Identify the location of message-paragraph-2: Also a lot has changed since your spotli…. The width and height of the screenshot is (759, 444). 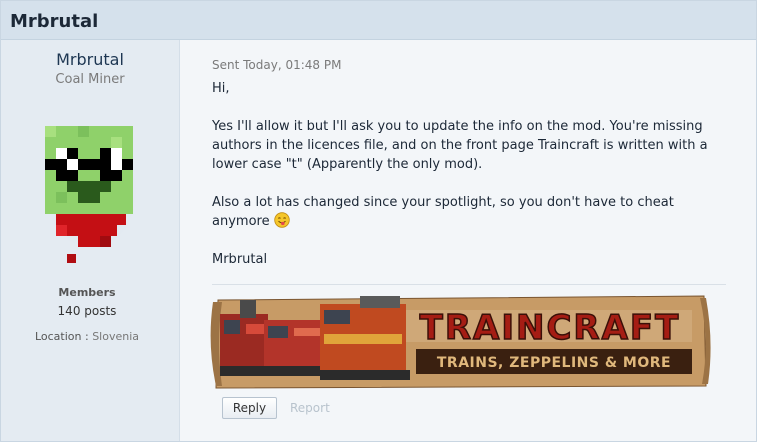
(472, 212).